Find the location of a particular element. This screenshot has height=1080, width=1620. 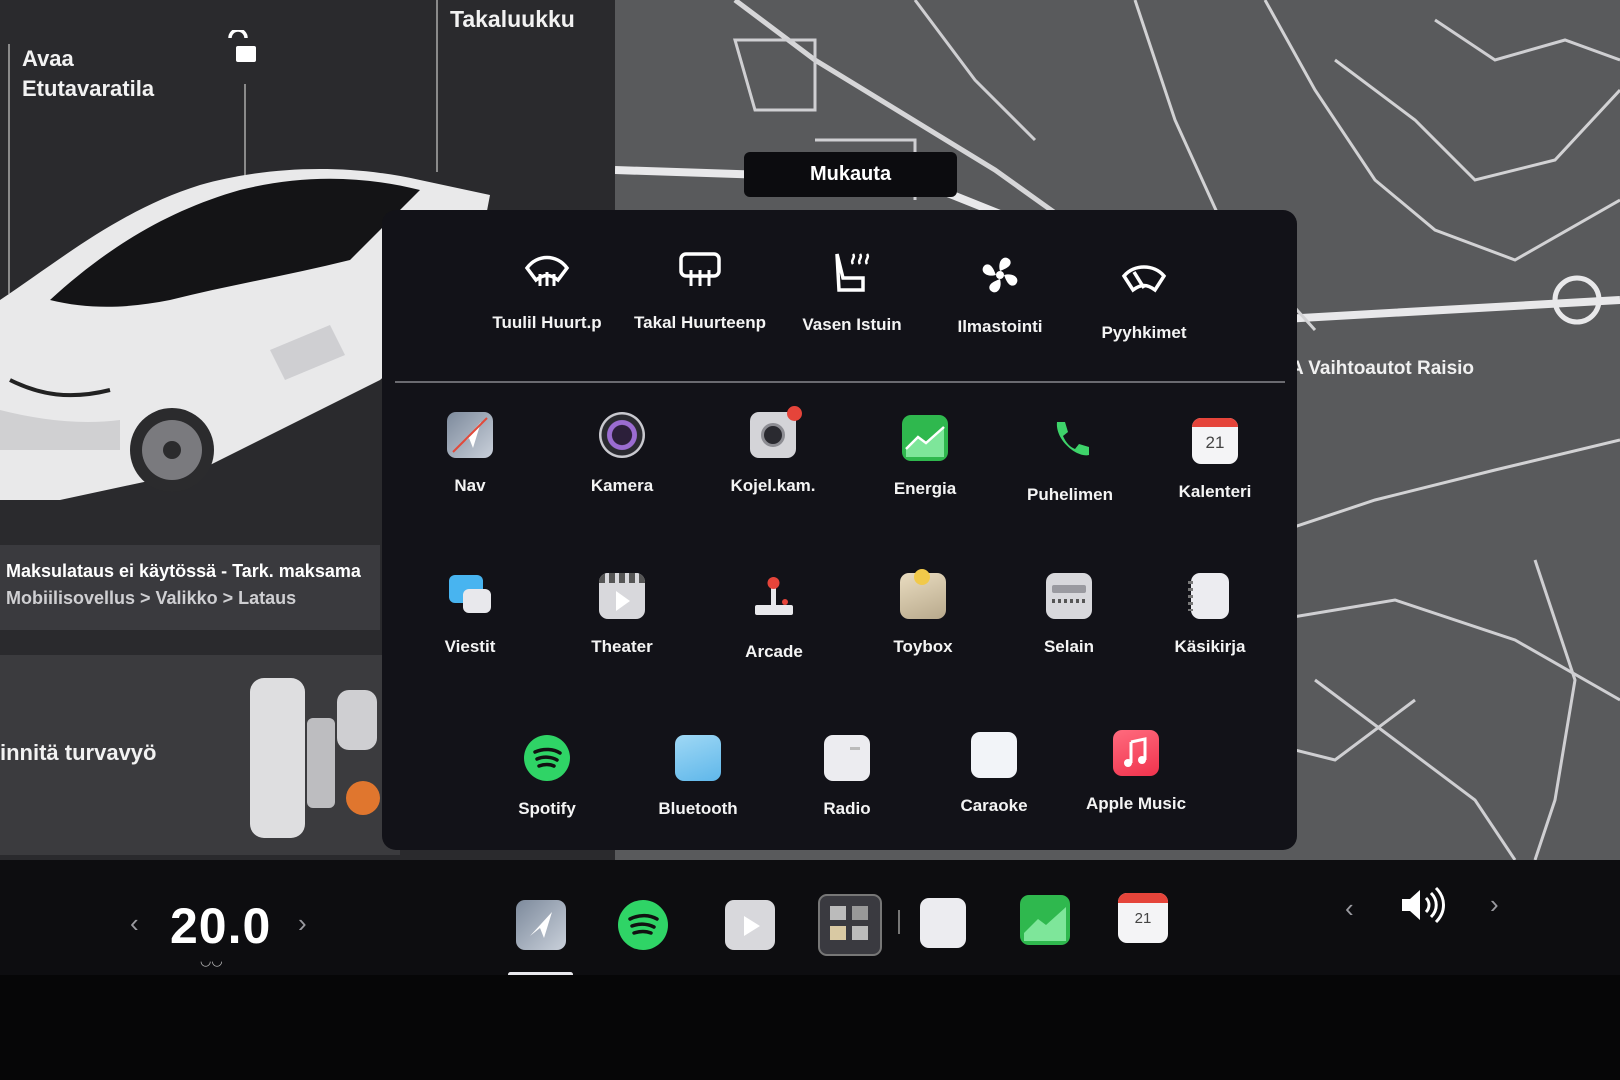

quick-rear-defrost: Takal Huurteenp is located at coordinates (700, 290).